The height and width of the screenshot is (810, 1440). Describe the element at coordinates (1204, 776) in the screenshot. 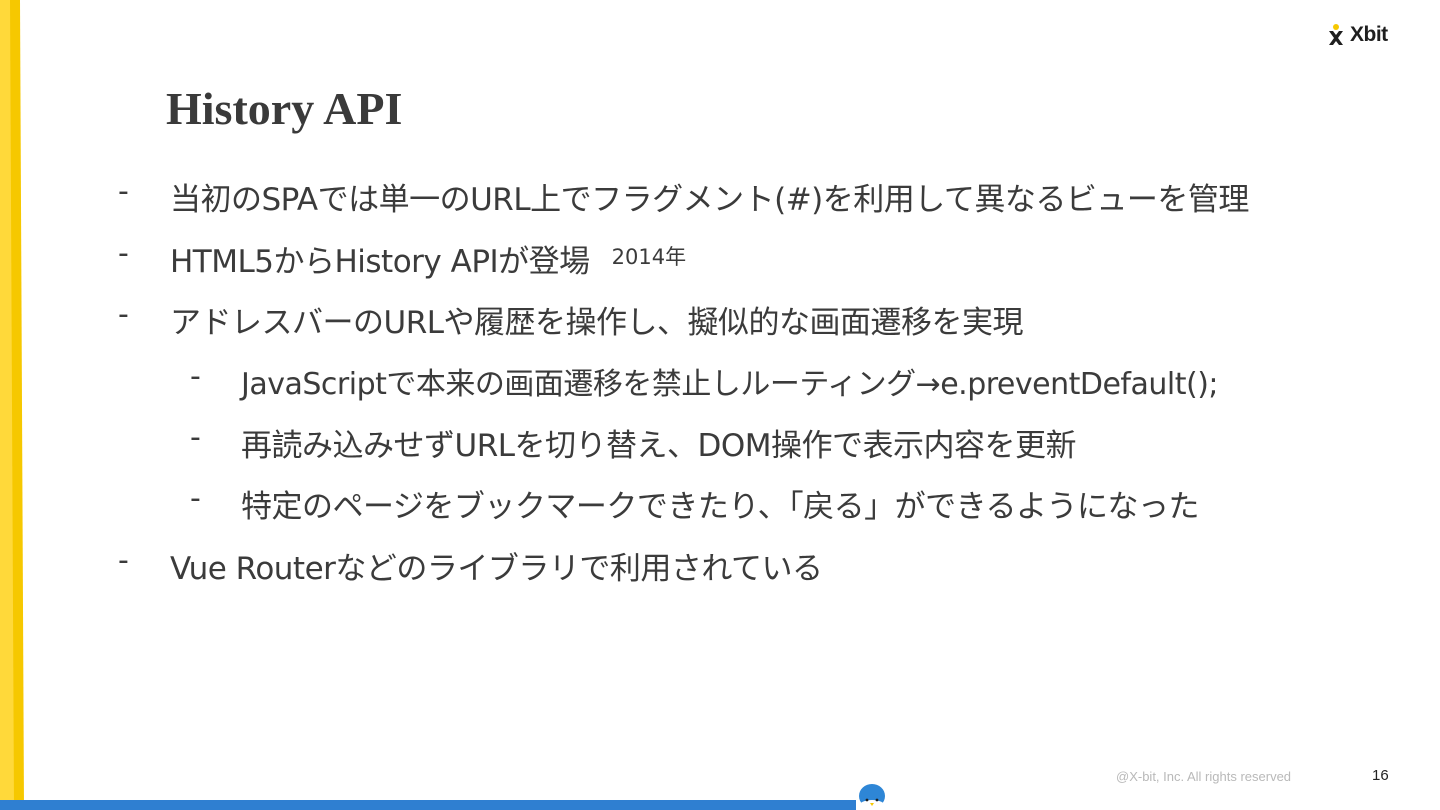

I see `footer-copyright: @X-bit, Inc. All rights reserved` at that location.